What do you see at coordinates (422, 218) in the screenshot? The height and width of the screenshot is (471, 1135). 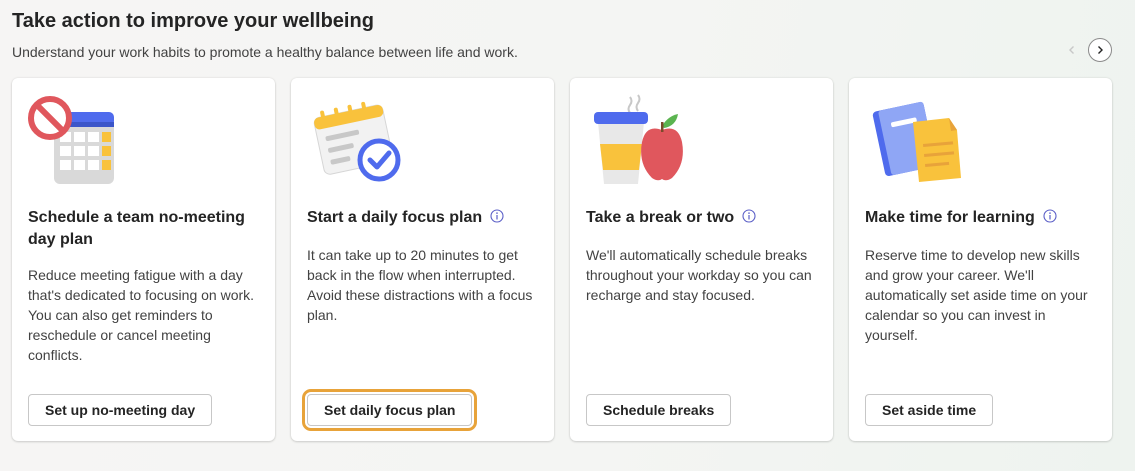 I see `card-title: Start a daily focus plan` at bounding box center [422, 218].